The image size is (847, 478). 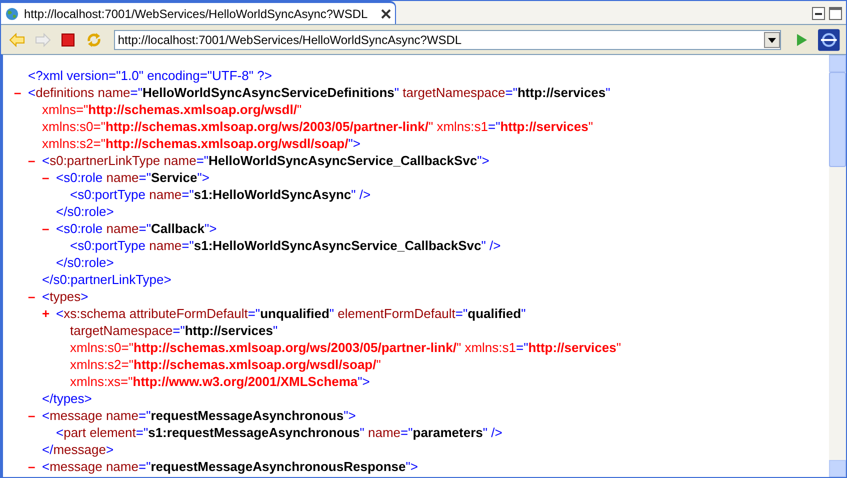 I want to click on xml-line: </s0:partnerLinkType>, so click(x=107, y=279).